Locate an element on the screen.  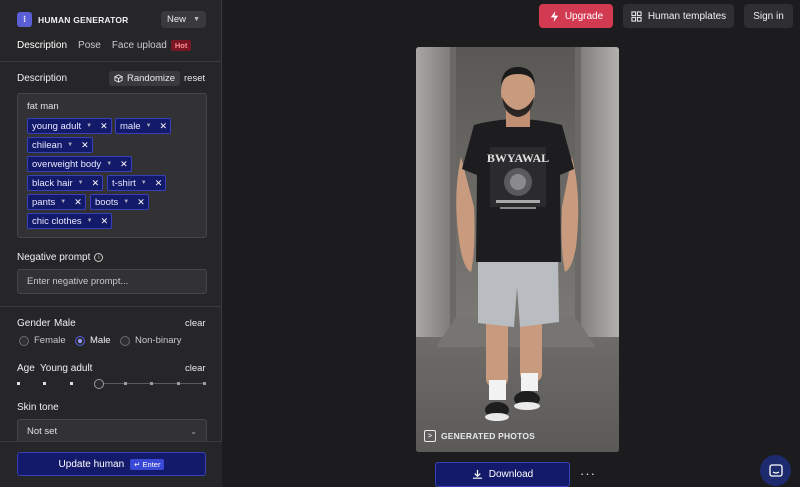
chat-support-button is located at coordinates (775, 470).